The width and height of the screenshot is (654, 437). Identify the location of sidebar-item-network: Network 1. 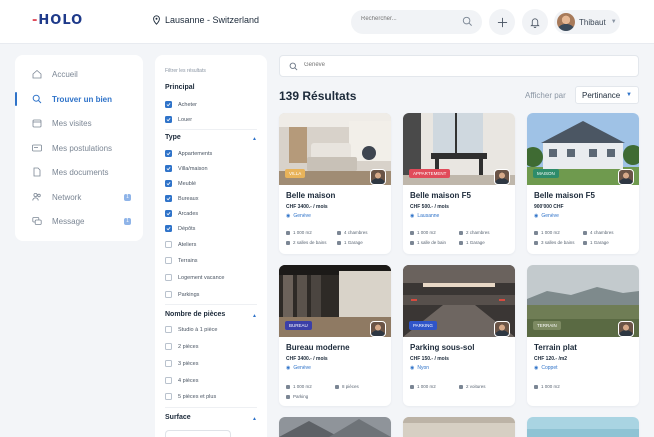
(79, 197).